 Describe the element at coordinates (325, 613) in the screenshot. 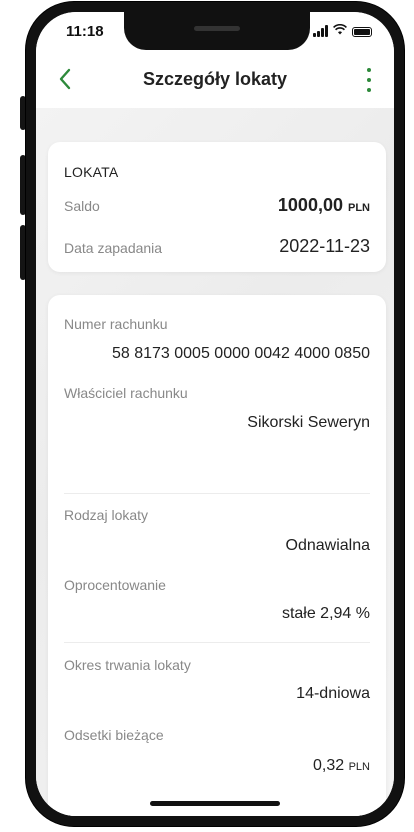

I see `interest-rate-value: stałe 2,94 %` at that location.